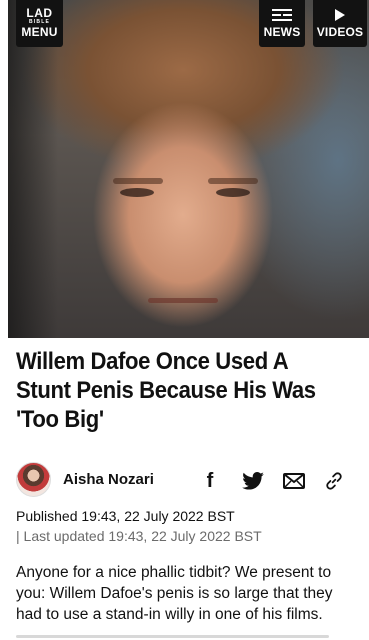 The height and width of the screenshot is (640, 369). What do you see at coordinates (282, 15) in the screenshot?
I see `news-icon` at bounding box center [282, 15].